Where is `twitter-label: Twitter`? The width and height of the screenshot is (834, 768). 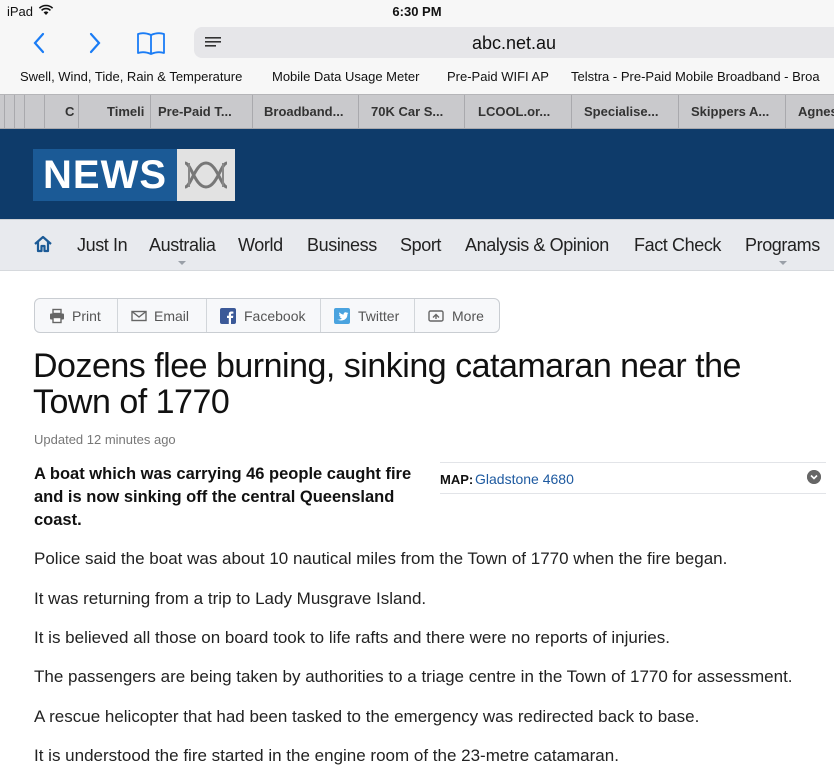 twitter-label: Twitter is located at coordinates (379, 316).